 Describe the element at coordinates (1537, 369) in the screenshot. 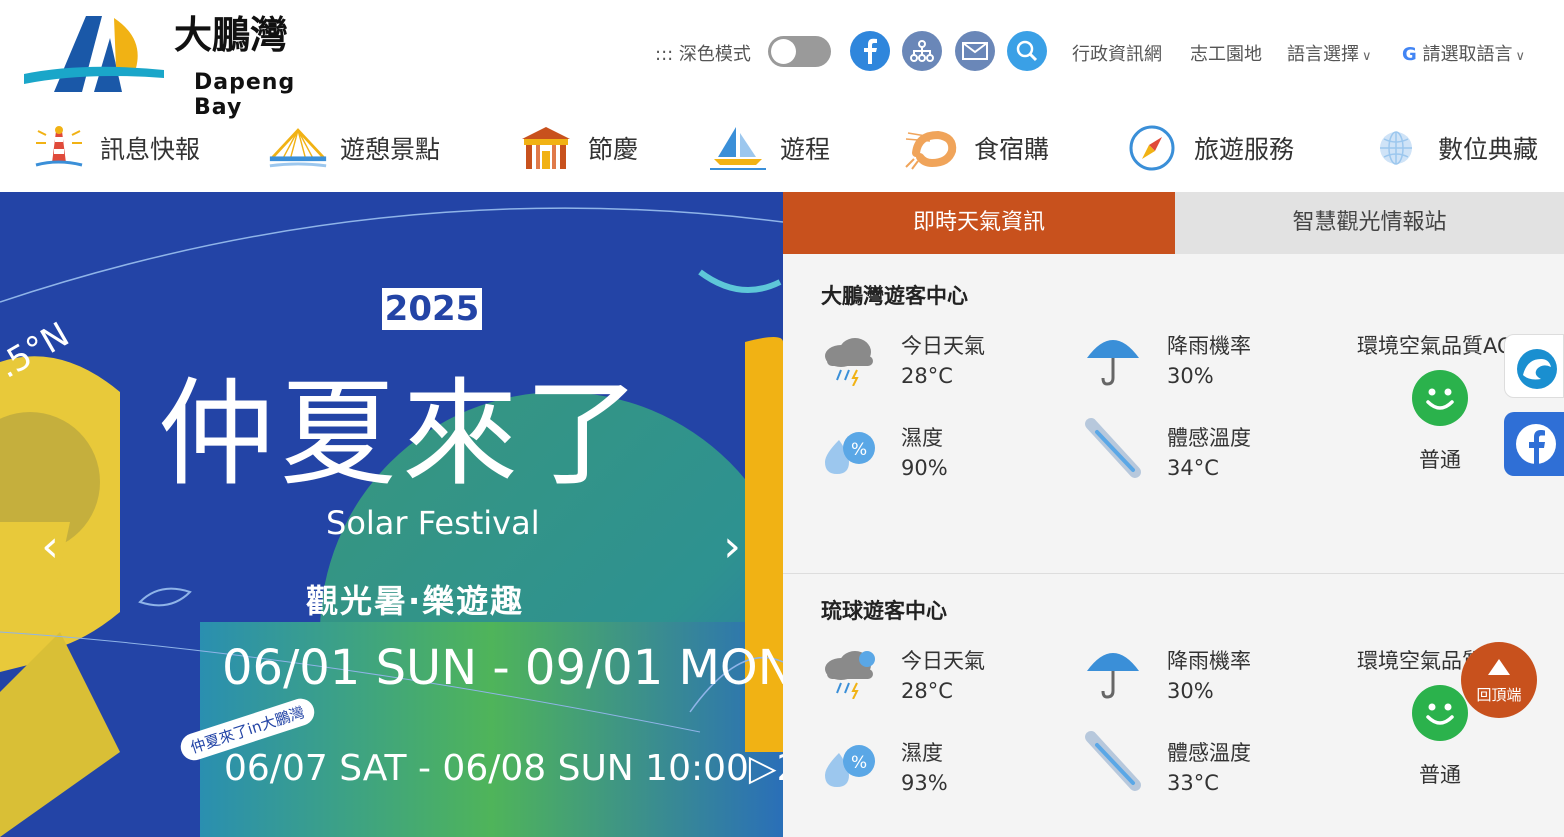

I see `wave-icon` at that location.